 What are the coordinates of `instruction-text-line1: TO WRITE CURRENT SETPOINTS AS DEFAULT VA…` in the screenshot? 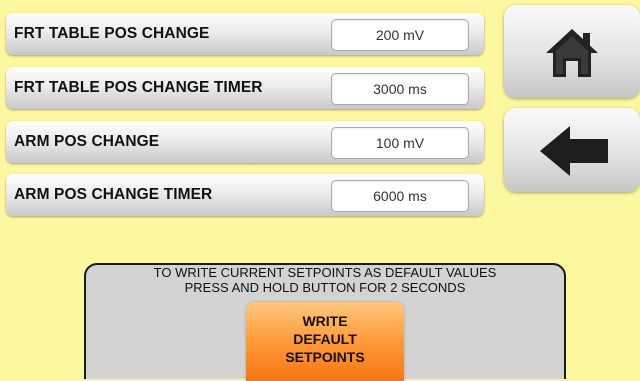 It's located at (325, 272).